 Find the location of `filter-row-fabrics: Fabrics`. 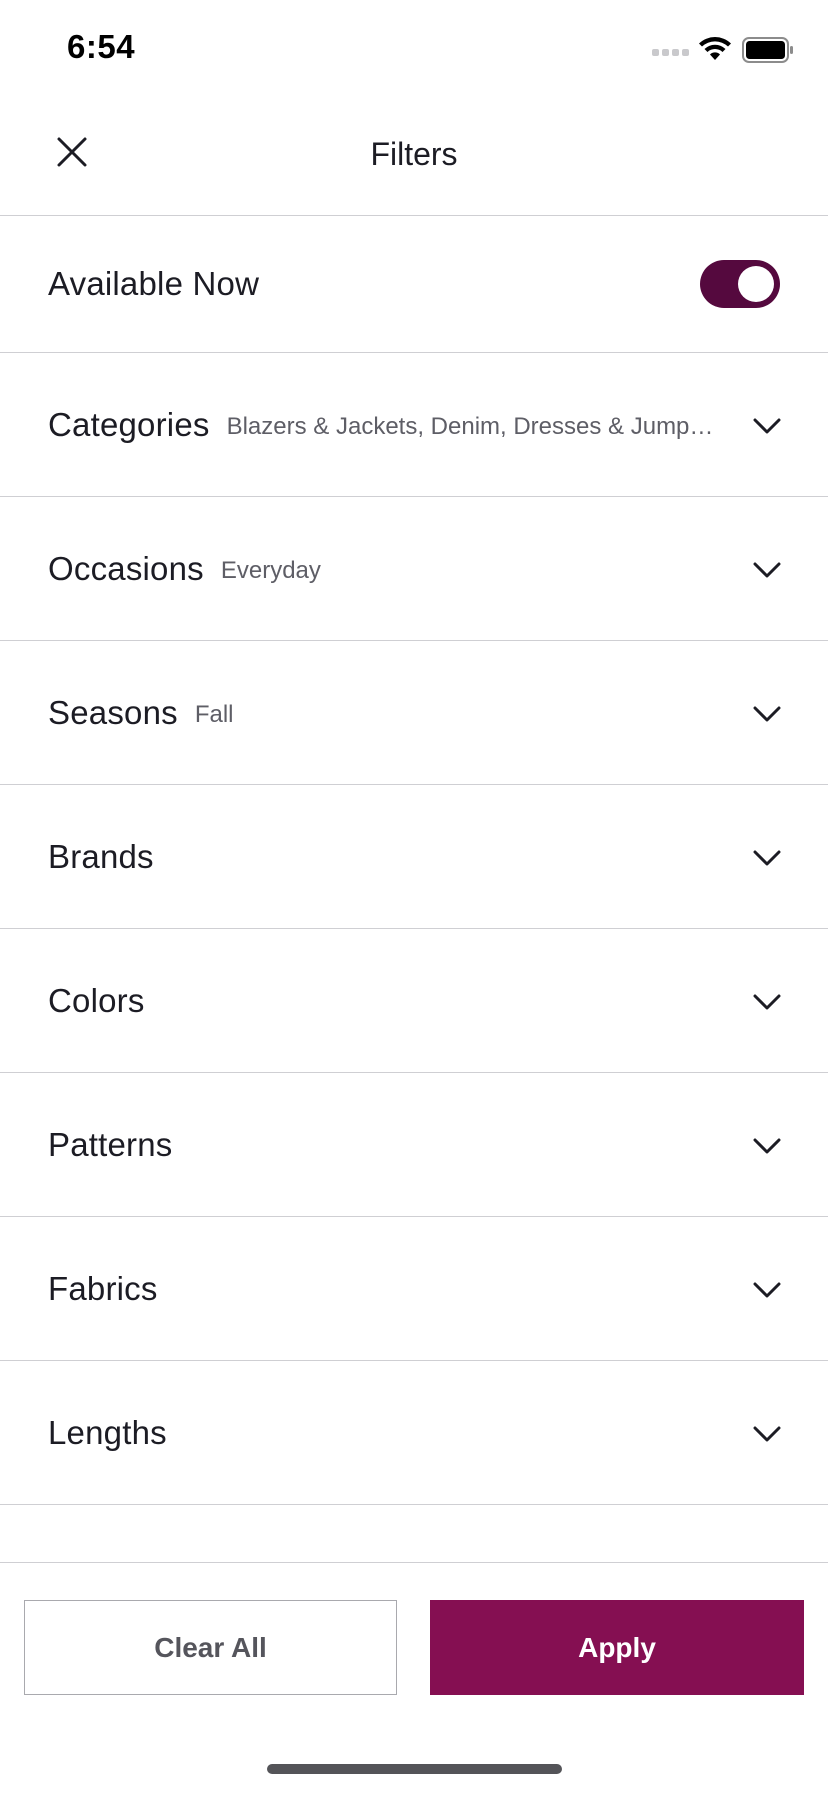

filter-row-fabrics: Fabrics is located at coordinates (414, 1289).